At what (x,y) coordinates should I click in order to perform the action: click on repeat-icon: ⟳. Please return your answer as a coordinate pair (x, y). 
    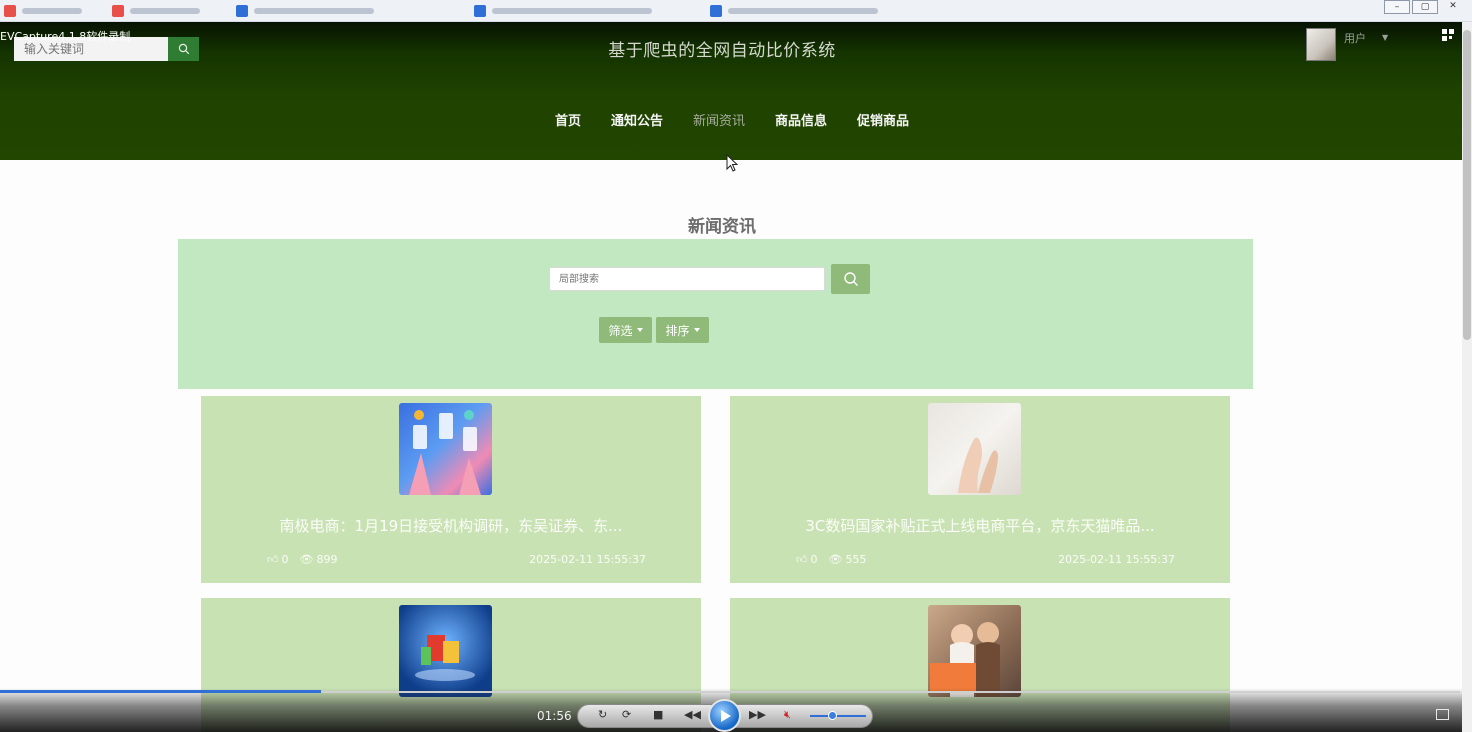
    Looking at the image, I should click on (626, 714).